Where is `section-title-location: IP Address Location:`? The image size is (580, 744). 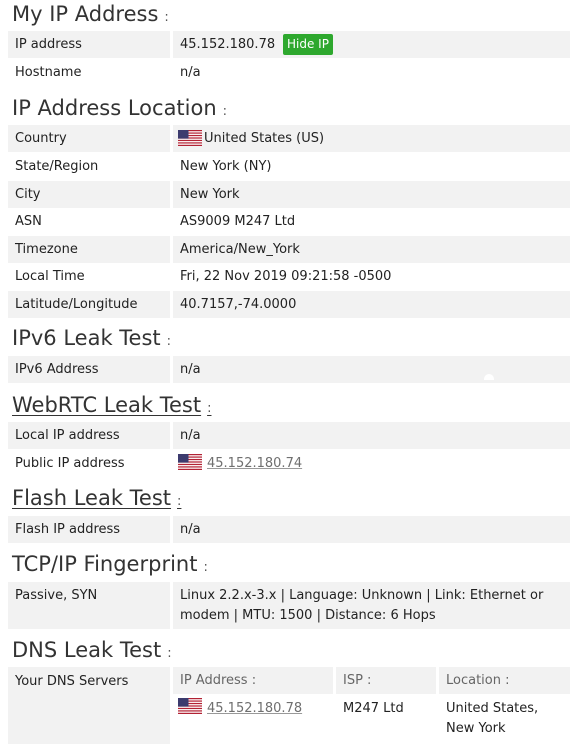 section-title-location: IP Address Location: is located at coordinates (119, 108).